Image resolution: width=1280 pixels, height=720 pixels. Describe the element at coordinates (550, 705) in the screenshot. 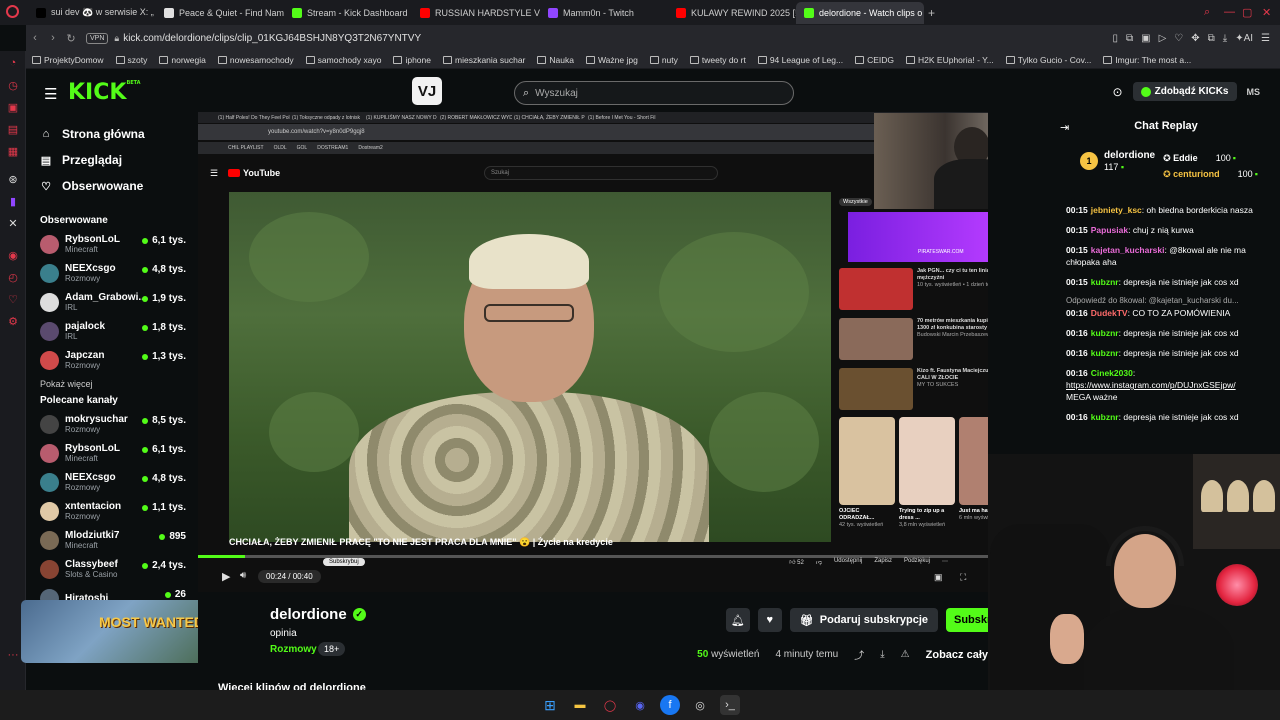

I see `windows-icon: ⊞` at that location.